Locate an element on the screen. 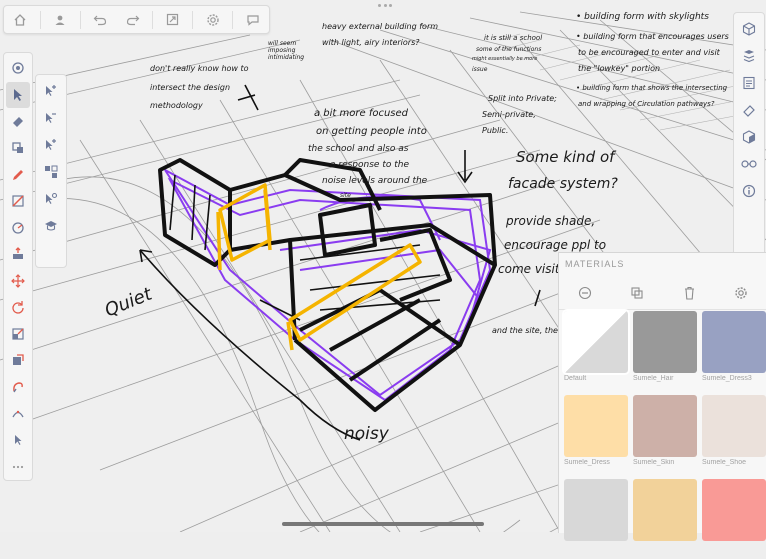 Image resolution: width=766 pixels, height=559 pixels. annotation: heavy external building form is located at coordinates (380, 26).